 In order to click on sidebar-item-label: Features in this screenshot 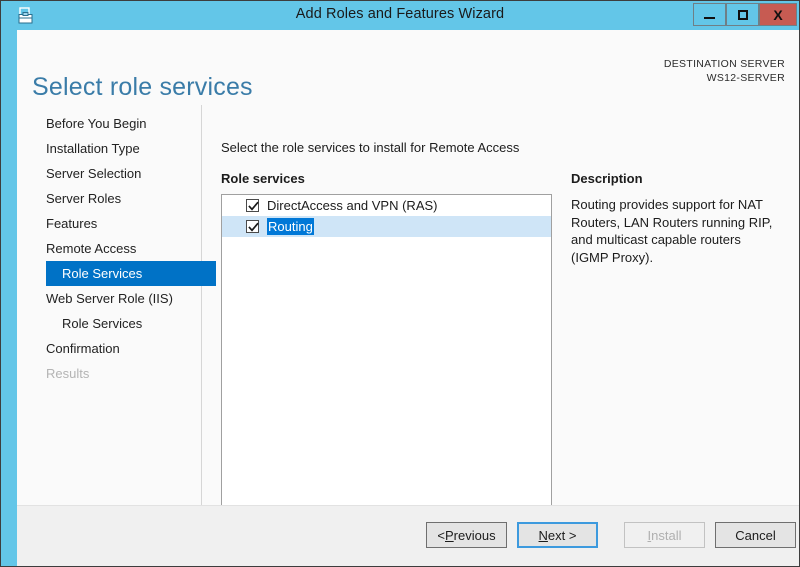, I will do `click(72, 223)`.